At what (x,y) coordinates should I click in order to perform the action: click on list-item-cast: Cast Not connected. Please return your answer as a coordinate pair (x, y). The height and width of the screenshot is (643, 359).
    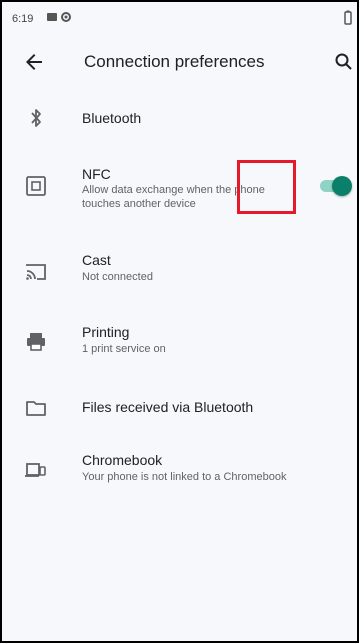
    Looking at the image, I should click on (179, 270).